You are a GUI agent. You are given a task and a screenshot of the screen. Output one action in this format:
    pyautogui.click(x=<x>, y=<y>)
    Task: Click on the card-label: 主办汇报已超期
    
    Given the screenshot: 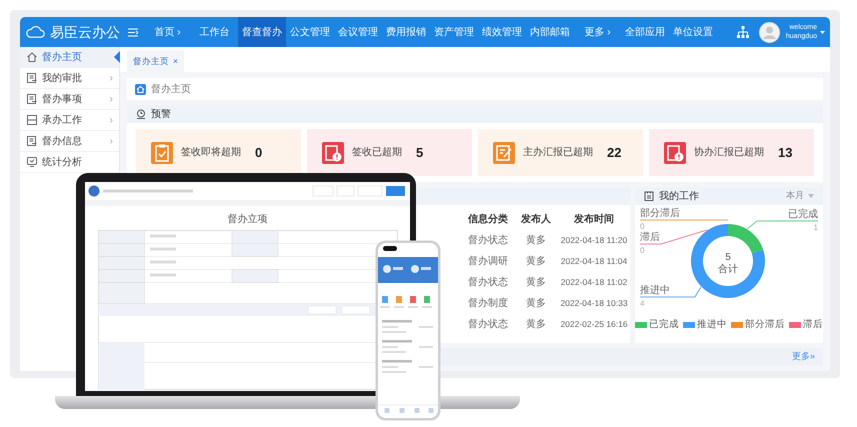 What is the action you would take?
    pyautogui.click(x=558, y=153)
    